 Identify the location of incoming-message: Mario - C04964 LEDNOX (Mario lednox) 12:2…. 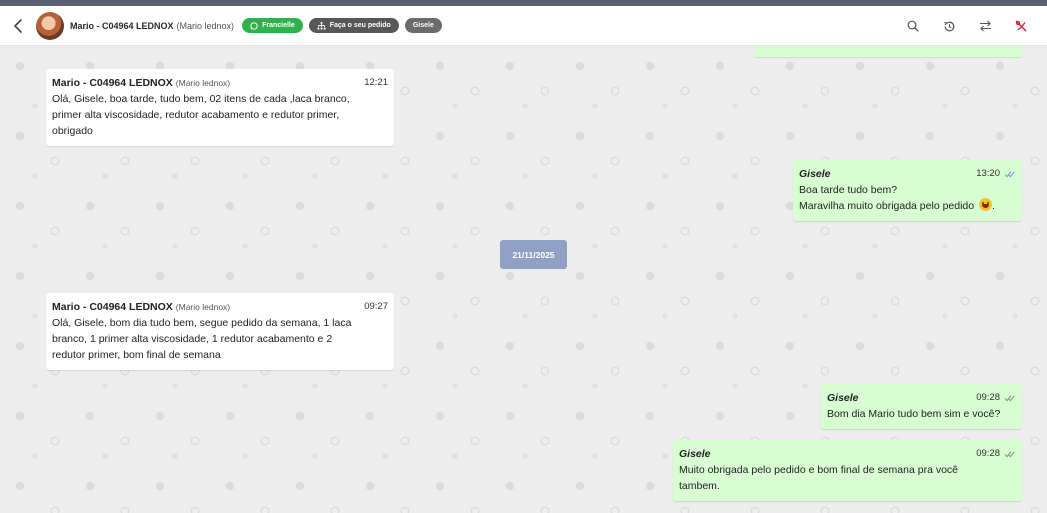
(220, 107).